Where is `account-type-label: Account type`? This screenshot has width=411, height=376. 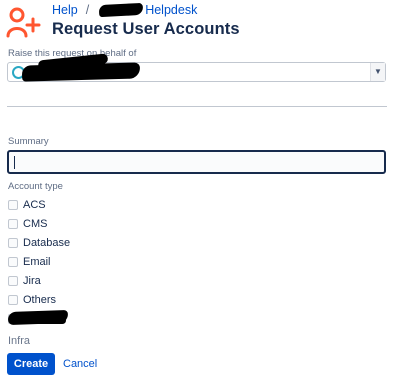 account-type-label: Account type is located at coordinates (35, 186).